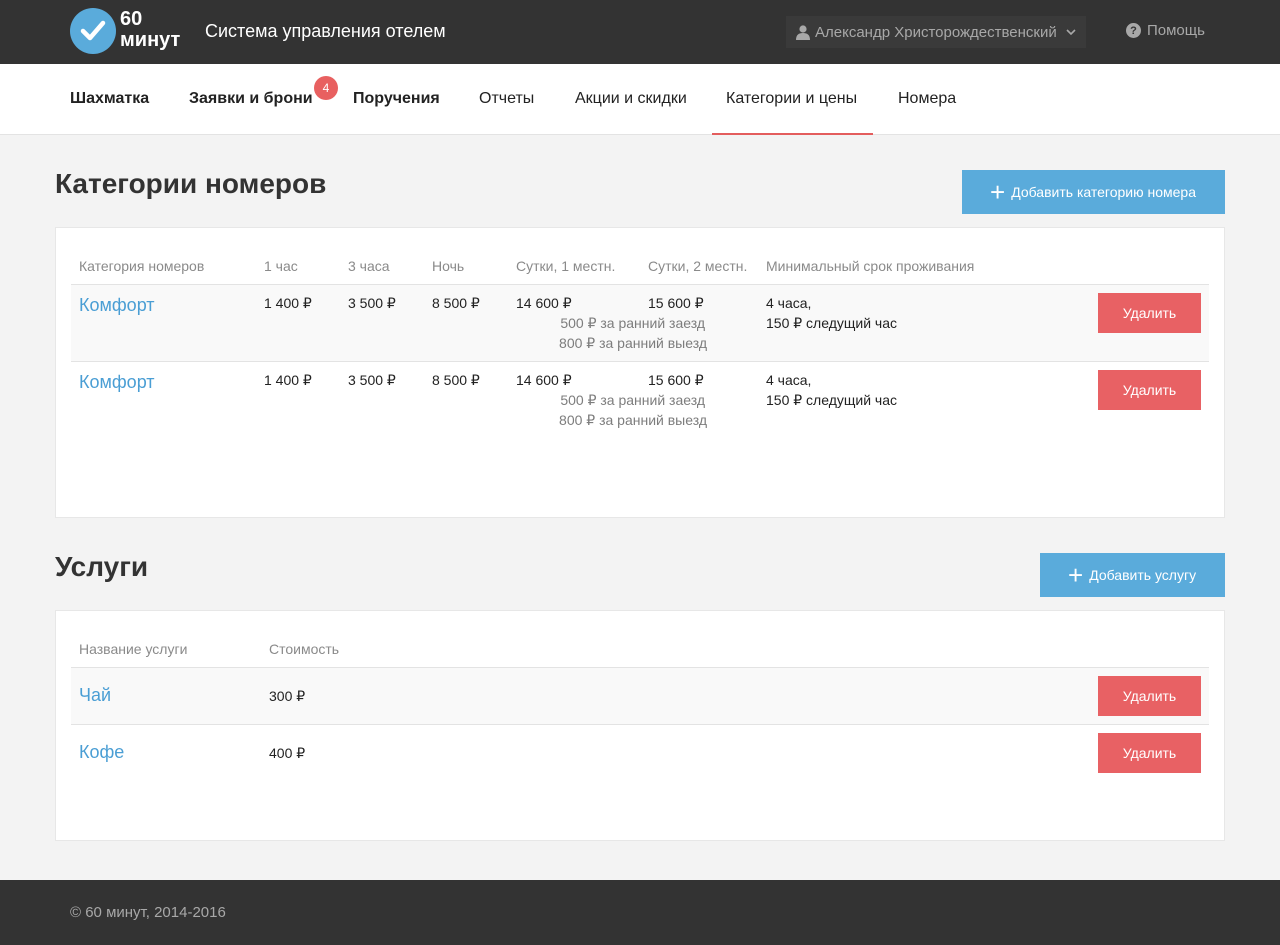 The height and width of the screenshot is (945, 1280). Describe the element at coordinates (131, 19) in the screenshot. I see `logo-line-1: 60` at that location.